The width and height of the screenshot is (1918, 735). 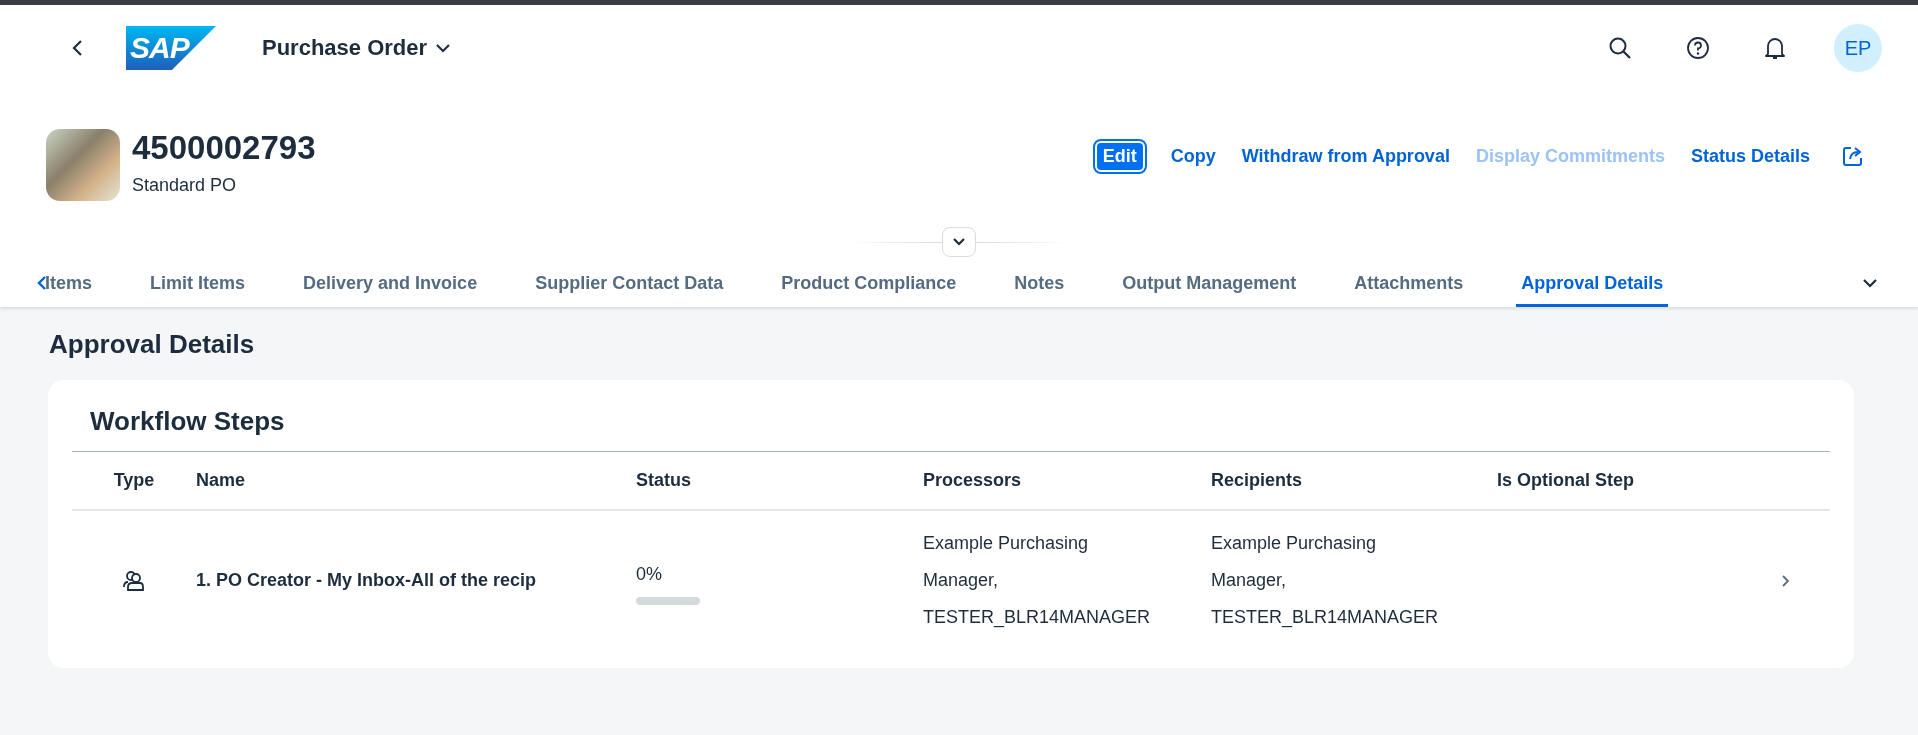 I want to click on action-link: Copy, so click(x=1193, y=156).